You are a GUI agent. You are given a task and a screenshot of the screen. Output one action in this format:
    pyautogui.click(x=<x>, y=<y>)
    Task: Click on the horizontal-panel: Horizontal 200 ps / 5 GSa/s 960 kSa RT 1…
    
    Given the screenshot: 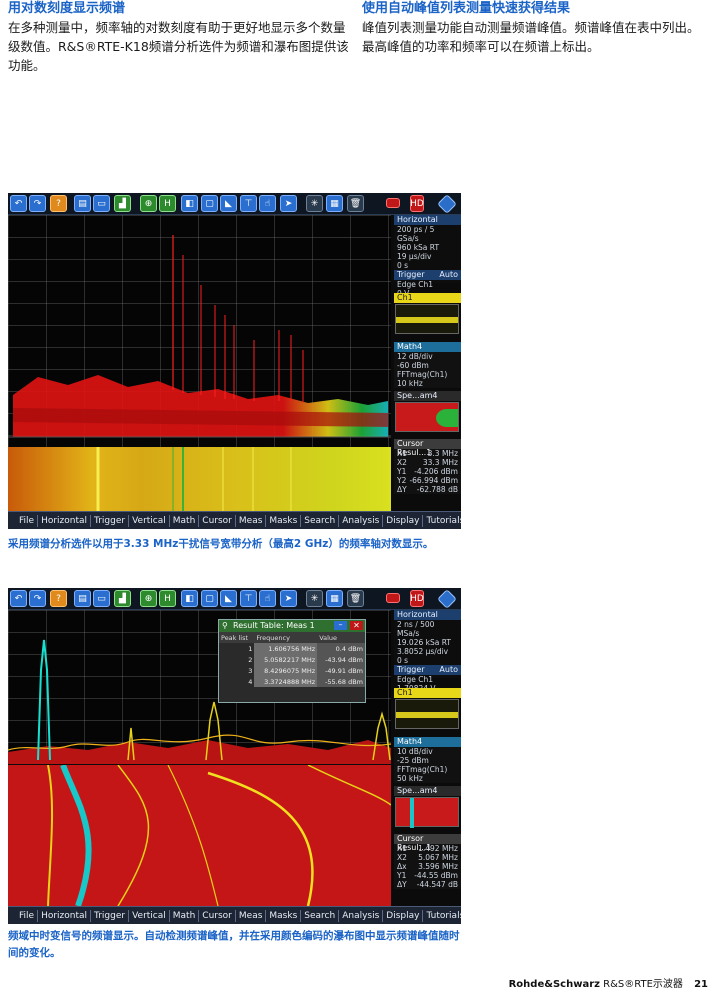 What is the action you would take?
    pyautogui.click(x=427, y=256)
    